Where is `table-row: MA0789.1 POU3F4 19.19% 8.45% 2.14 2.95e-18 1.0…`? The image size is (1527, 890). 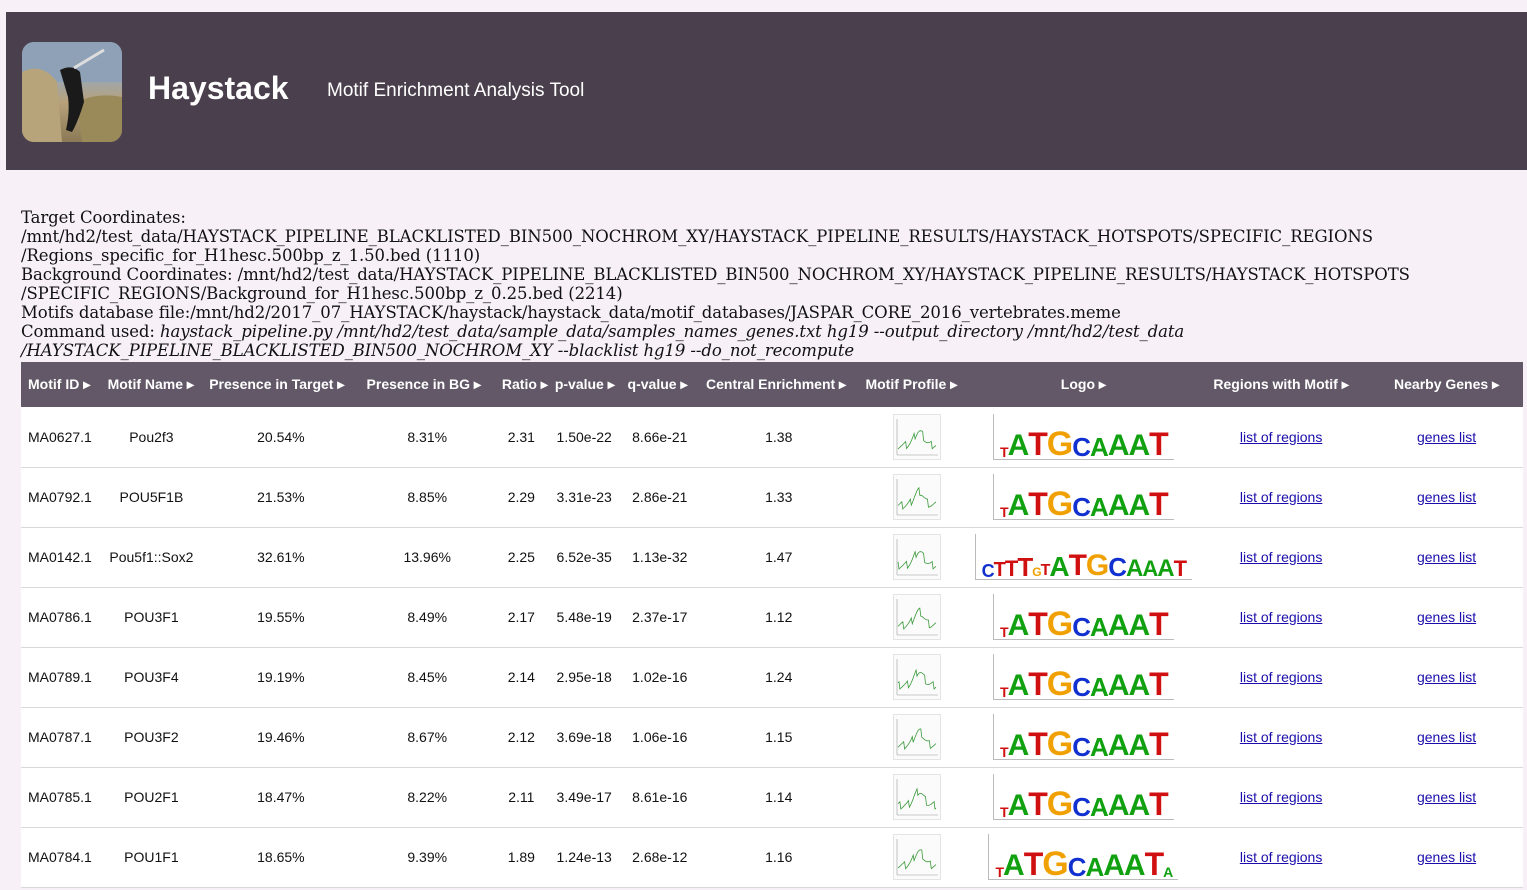
table-row: MA0789.1 POU3F4 19.19% 8.45% 2.14 2.95e-18 1.0… is located at coordinates (772, 677).